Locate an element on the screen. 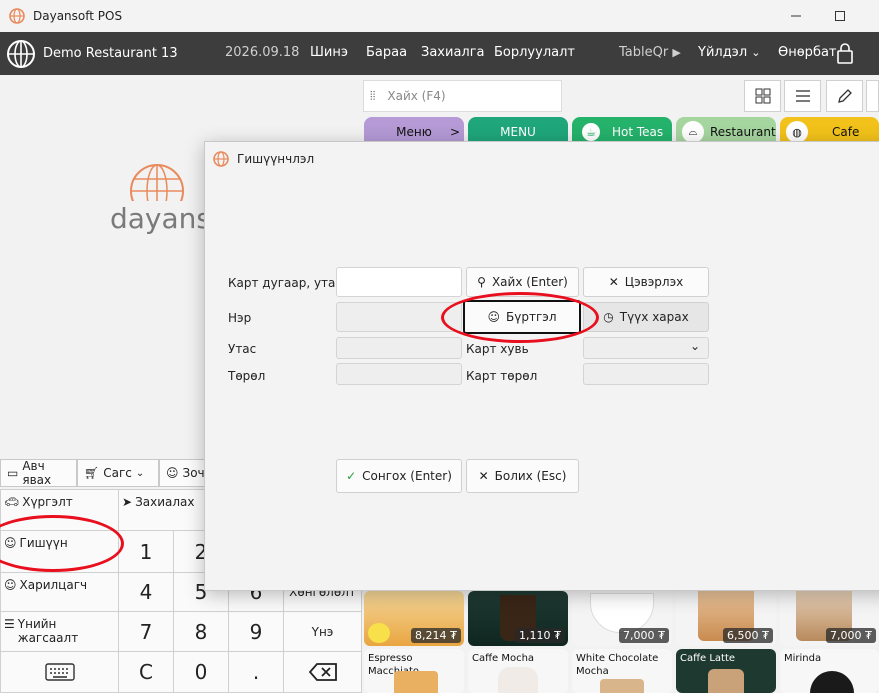 This screenshot has width=879, height=693. clock-icon: ◷ is located at coordinates (608, 317).